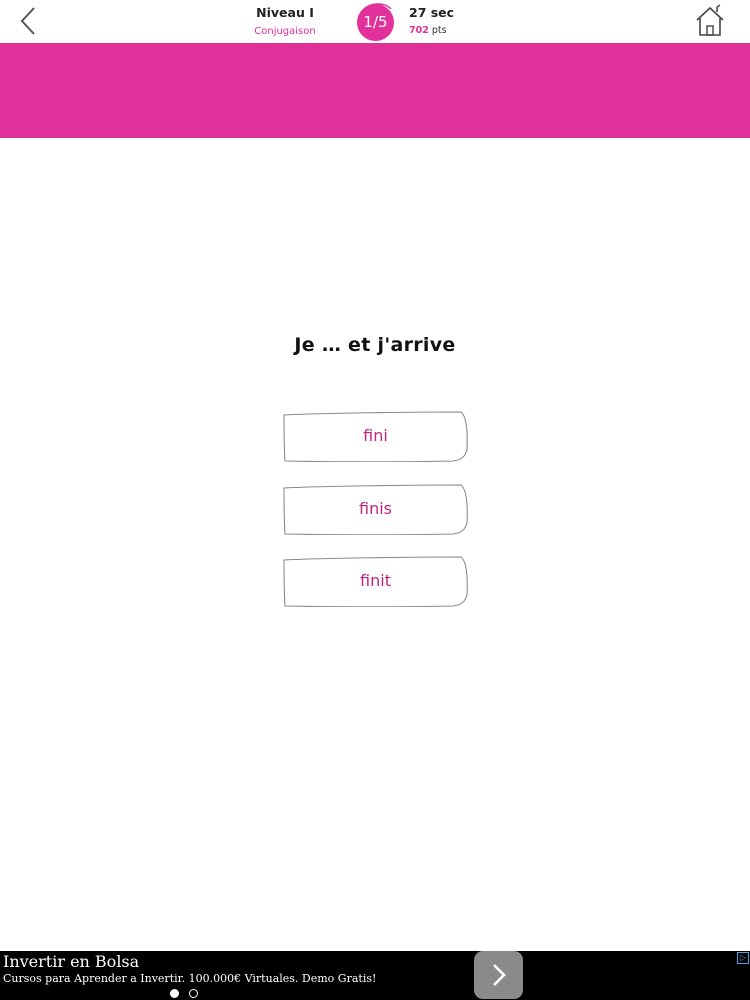 The width and height of the screenshot is (750, 1000). I want to click on points-unit: pts, so click(439, 30).